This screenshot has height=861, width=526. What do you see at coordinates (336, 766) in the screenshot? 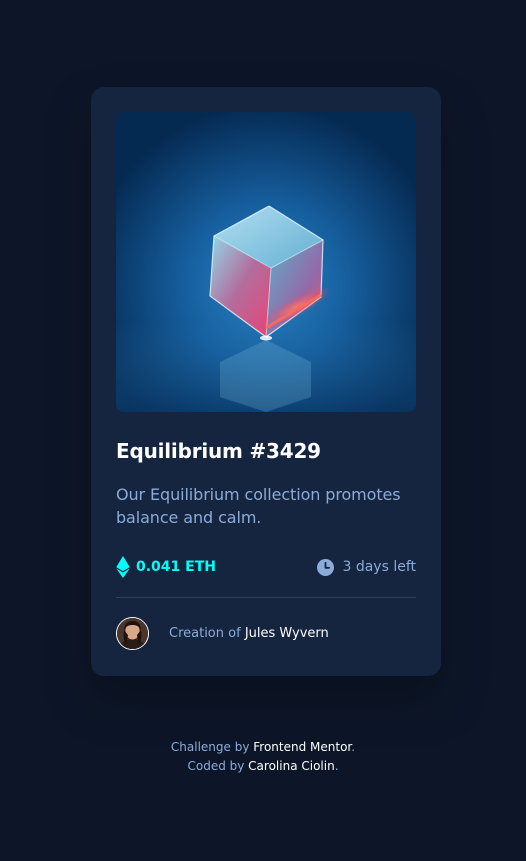
I see `attribution-suffix-2: .` at bounding box center [336, 766].